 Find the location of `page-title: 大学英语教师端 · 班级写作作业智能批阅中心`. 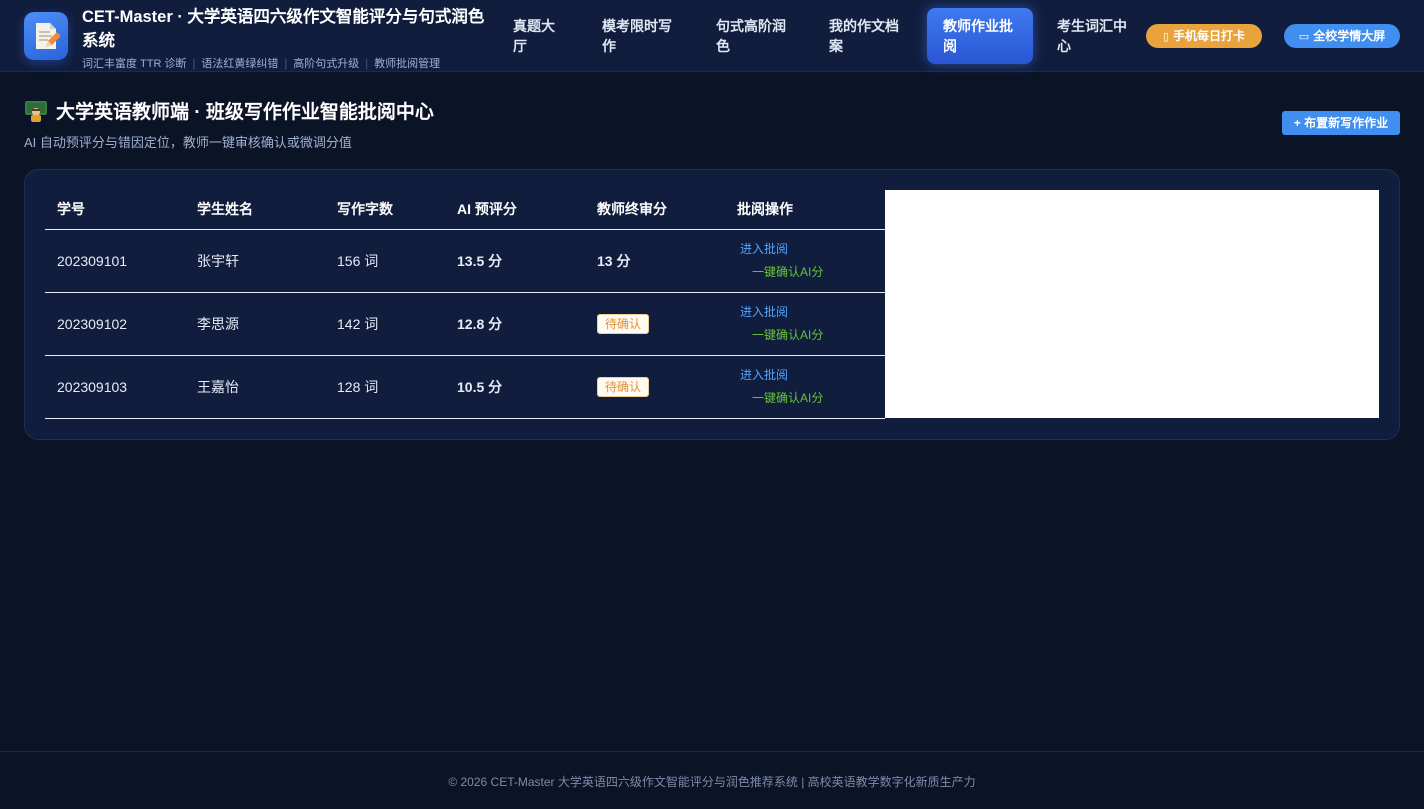

page-title: 大学英语教师端 · 班级写作作业智能批阅中心 is located at coordinates (229, 113).